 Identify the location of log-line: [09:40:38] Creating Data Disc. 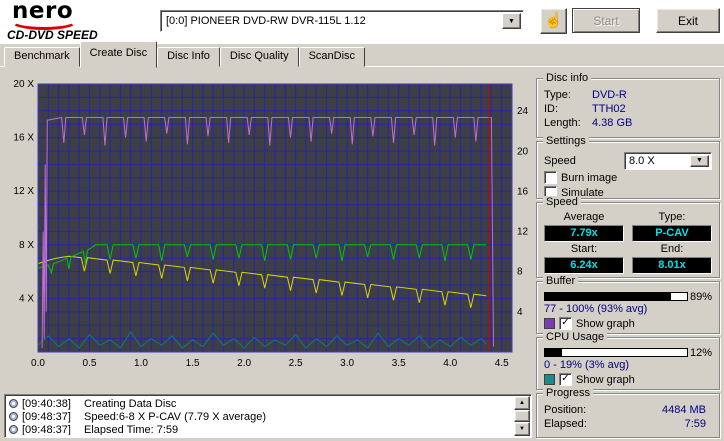
(260, 403).